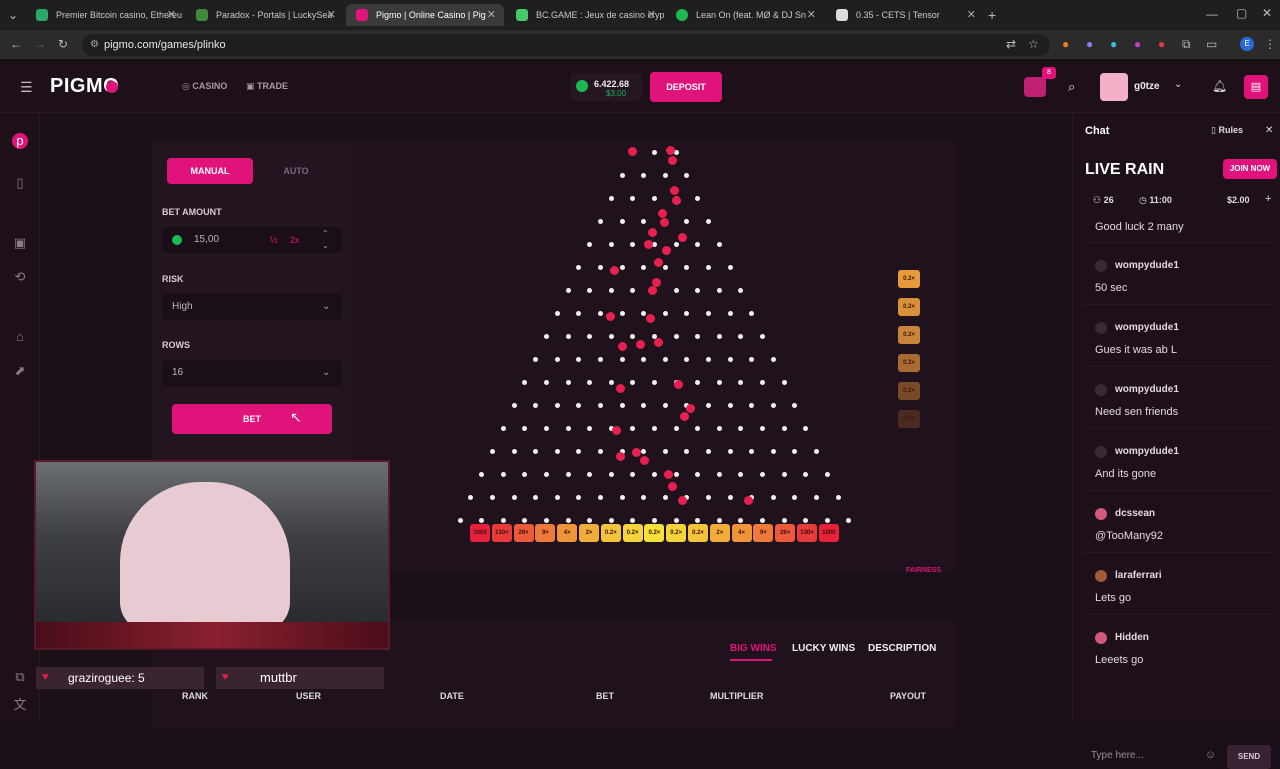 This screenshot has width=1280, height=769. What do you see at coordinates (26, 87) in the screenshot?
I see `hamburger-menu-icon: ☰` at bounding box center [26, 87].